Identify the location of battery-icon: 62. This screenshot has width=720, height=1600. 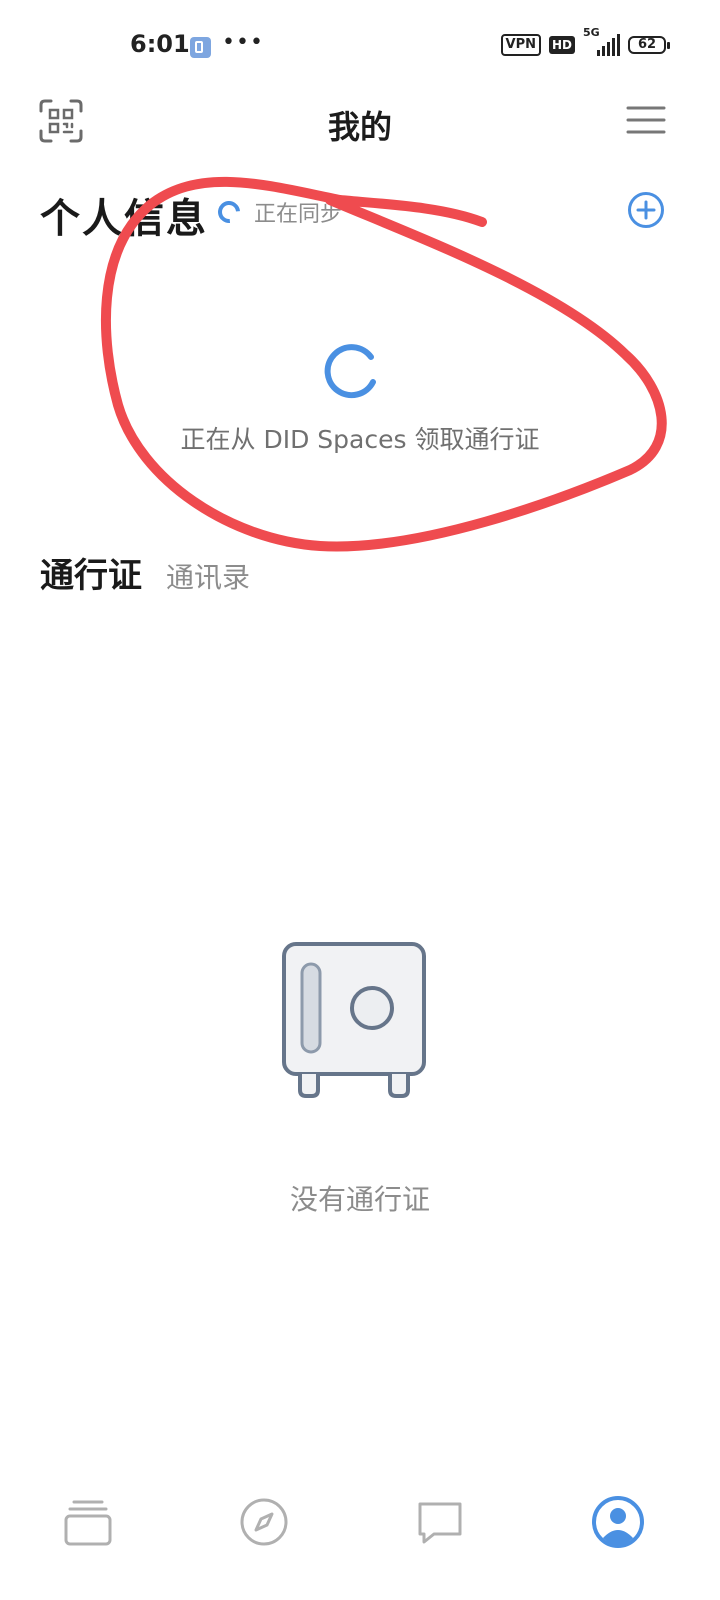
(649, 45).